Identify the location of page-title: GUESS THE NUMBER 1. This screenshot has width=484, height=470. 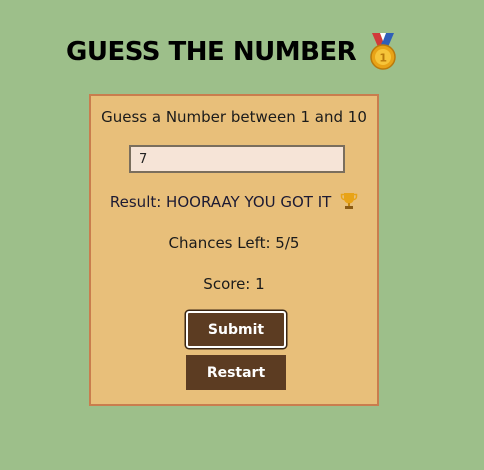
(233, 52).